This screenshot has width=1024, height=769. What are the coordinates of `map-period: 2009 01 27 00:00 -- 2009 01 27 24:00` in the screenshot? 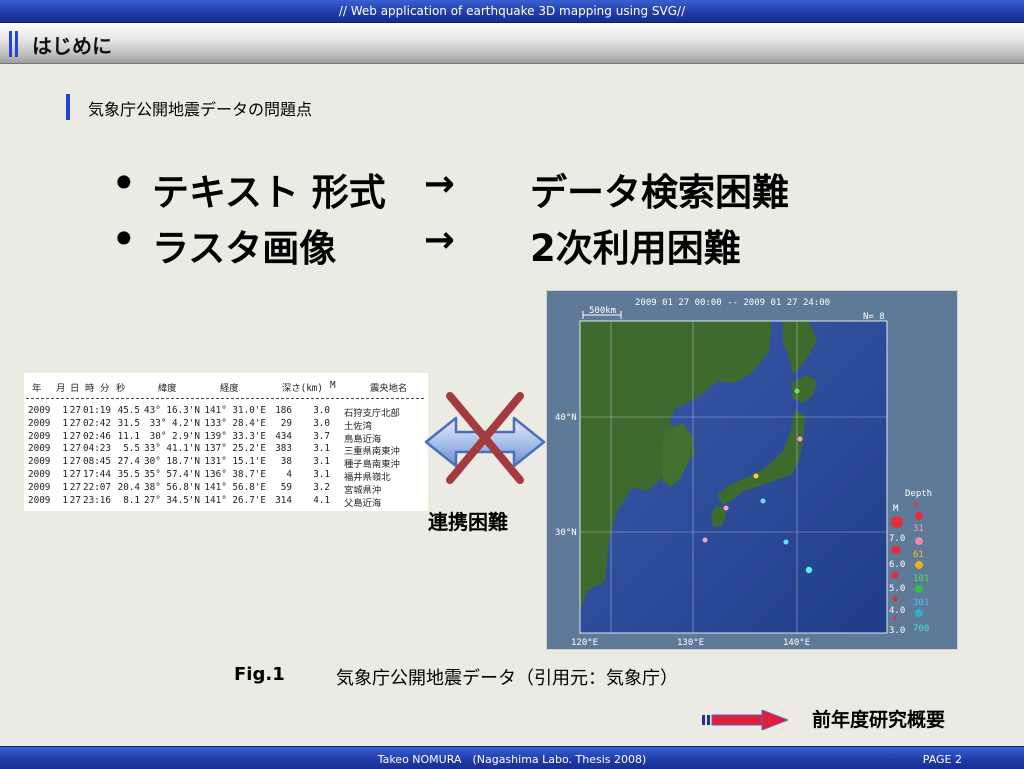 It's located at (732, 303).